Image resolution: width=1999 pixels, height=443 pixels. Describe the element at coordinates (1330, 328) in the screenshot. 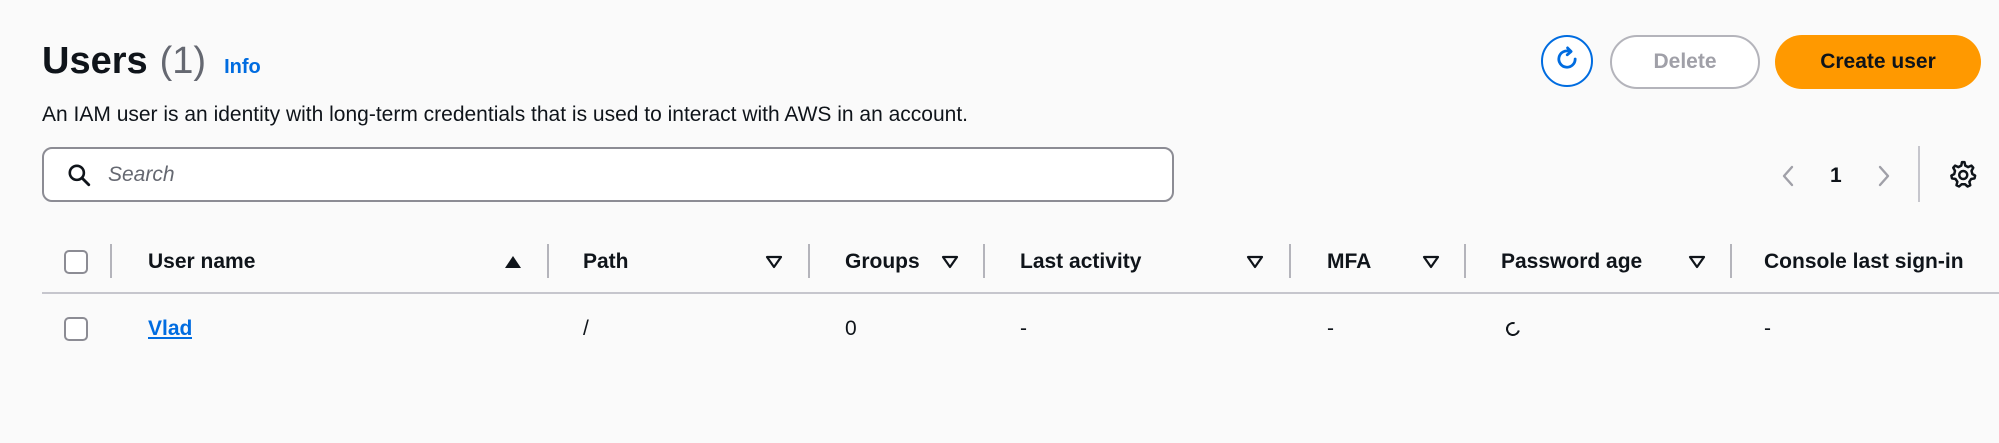

I see `mfa-cell: -` at that location.